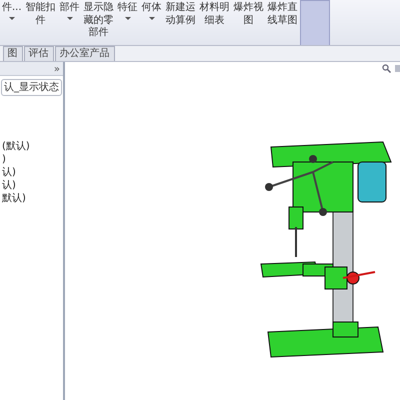 Image resolution: width=400 pixels, height=400 pixels. I want to click on tab: 图, so click(12, 53).